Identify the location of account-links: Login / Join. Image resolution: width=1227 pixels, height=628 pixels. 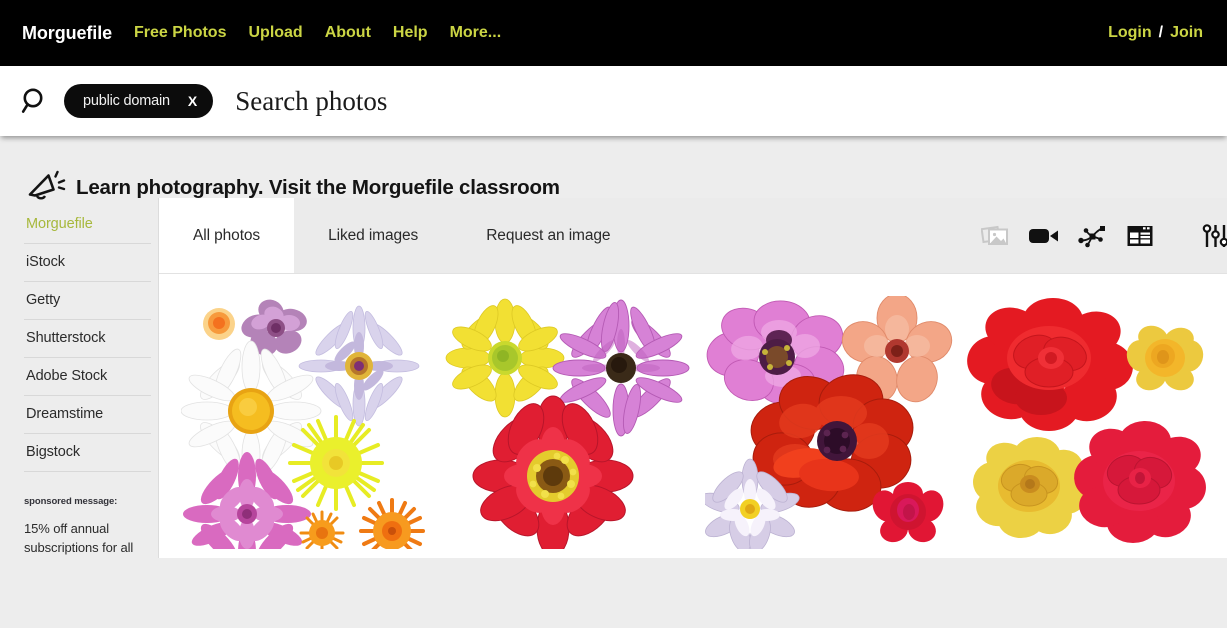
(1156, 33).